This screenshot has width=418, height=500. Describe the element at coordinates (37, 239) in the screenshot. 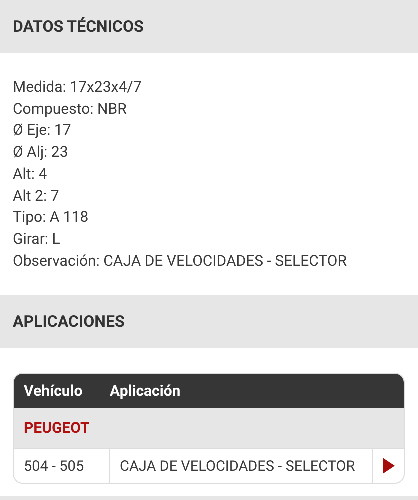

I see `spec-line: Girar: L` at that location.